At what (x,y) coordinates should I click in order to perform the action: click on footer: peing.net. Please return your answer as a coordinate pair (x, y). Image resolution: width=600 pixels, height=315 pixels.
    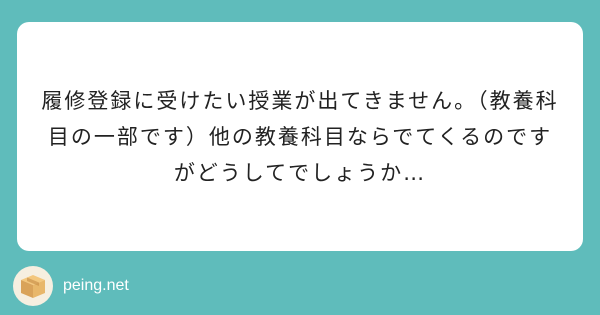
    Looking at the image, I should click on (71, 286).